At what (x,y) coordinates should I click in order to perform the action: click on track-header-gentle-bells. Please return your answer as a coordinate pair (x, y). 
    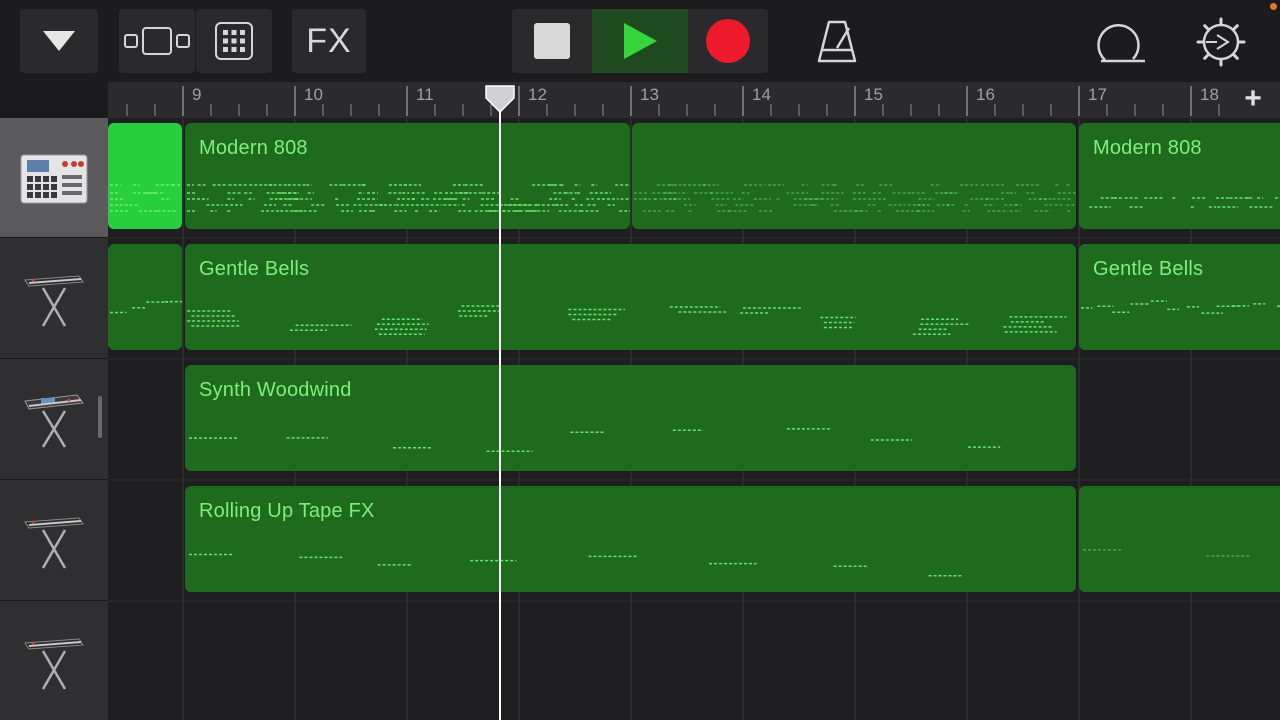
    Looking at the image, I should click on (54, 299).